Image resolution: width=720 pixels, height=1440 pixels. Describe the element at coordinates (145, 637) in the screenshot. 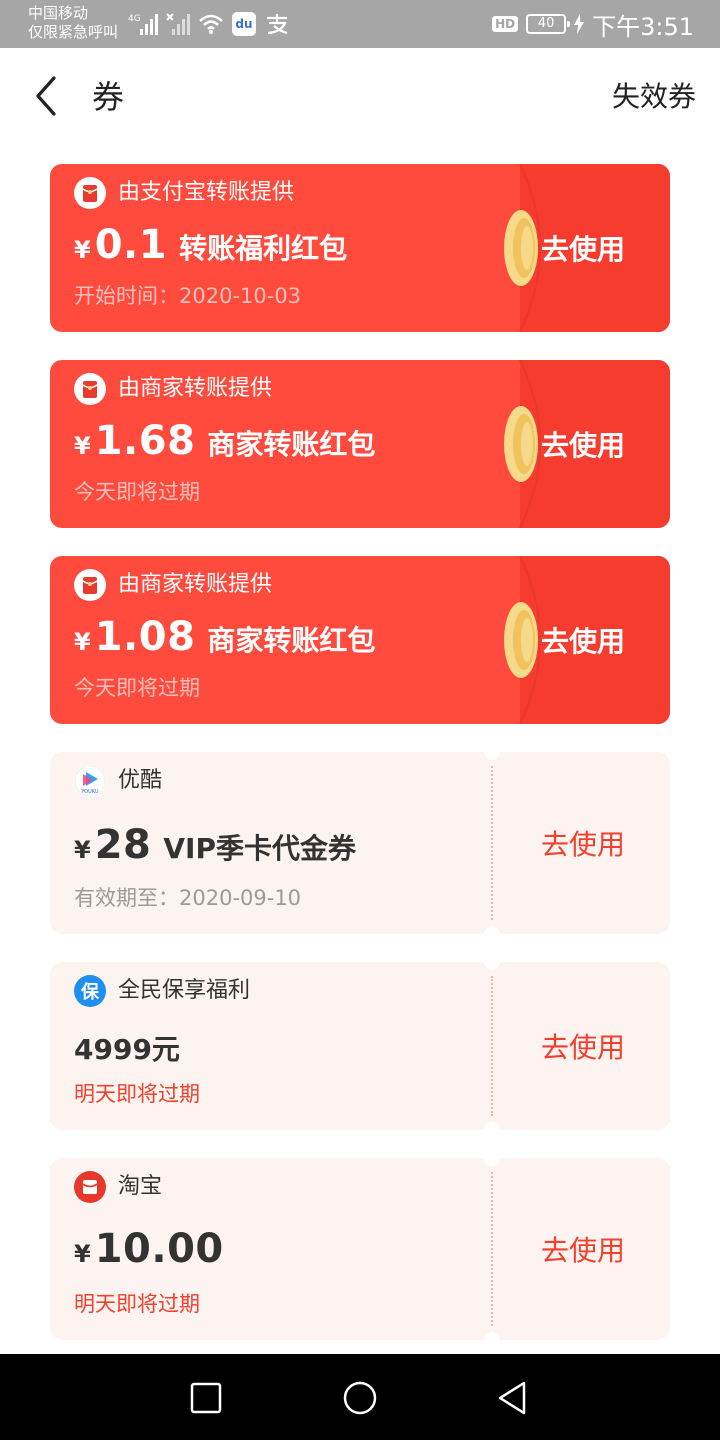

I see `coupon-amount: 1.08` at that location.